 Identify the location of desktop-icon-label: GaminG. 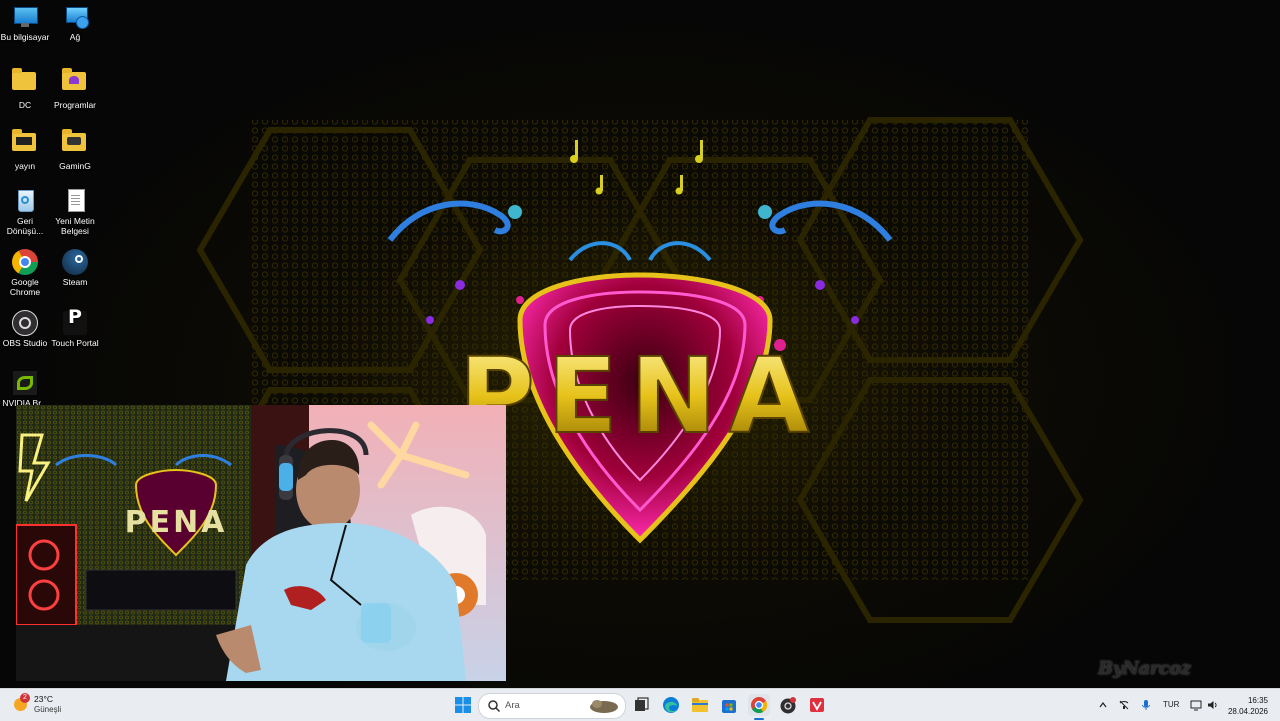
(75, 166).